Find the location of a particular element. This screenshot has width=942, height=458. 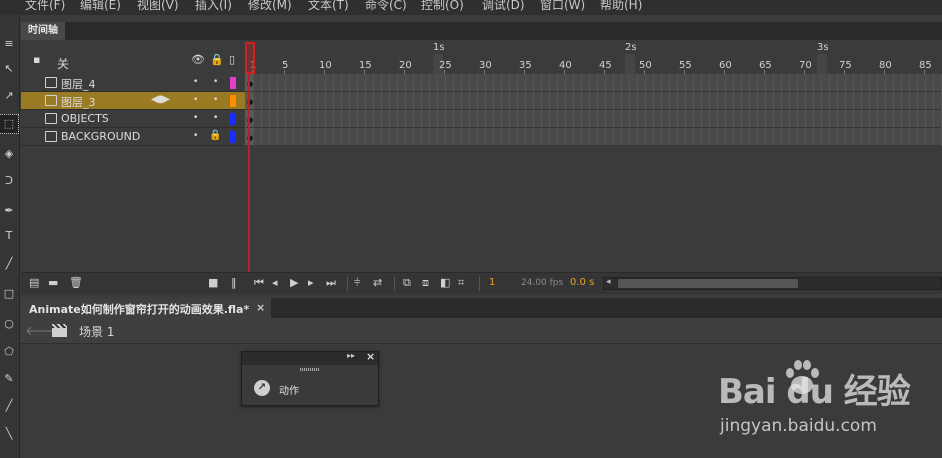

last-frame-icon: ⏭ is located at coordinates (331, 283).